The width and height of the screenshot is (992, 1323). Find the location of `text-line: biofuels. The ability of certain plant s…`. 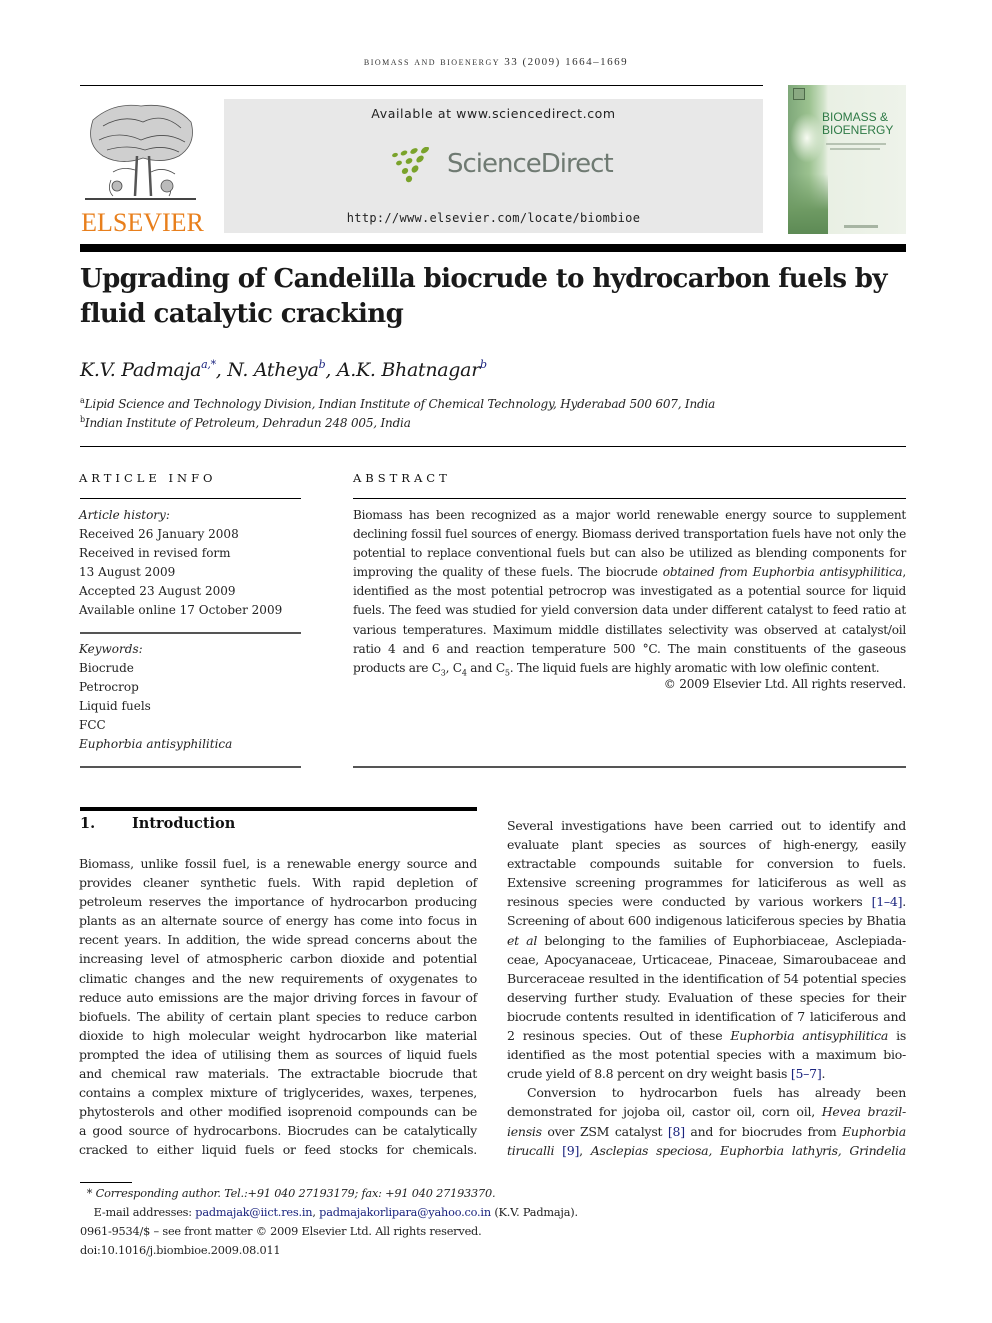

text-line: biofuels. The ability of certain plant s… is located at coordinates (278, 1016).